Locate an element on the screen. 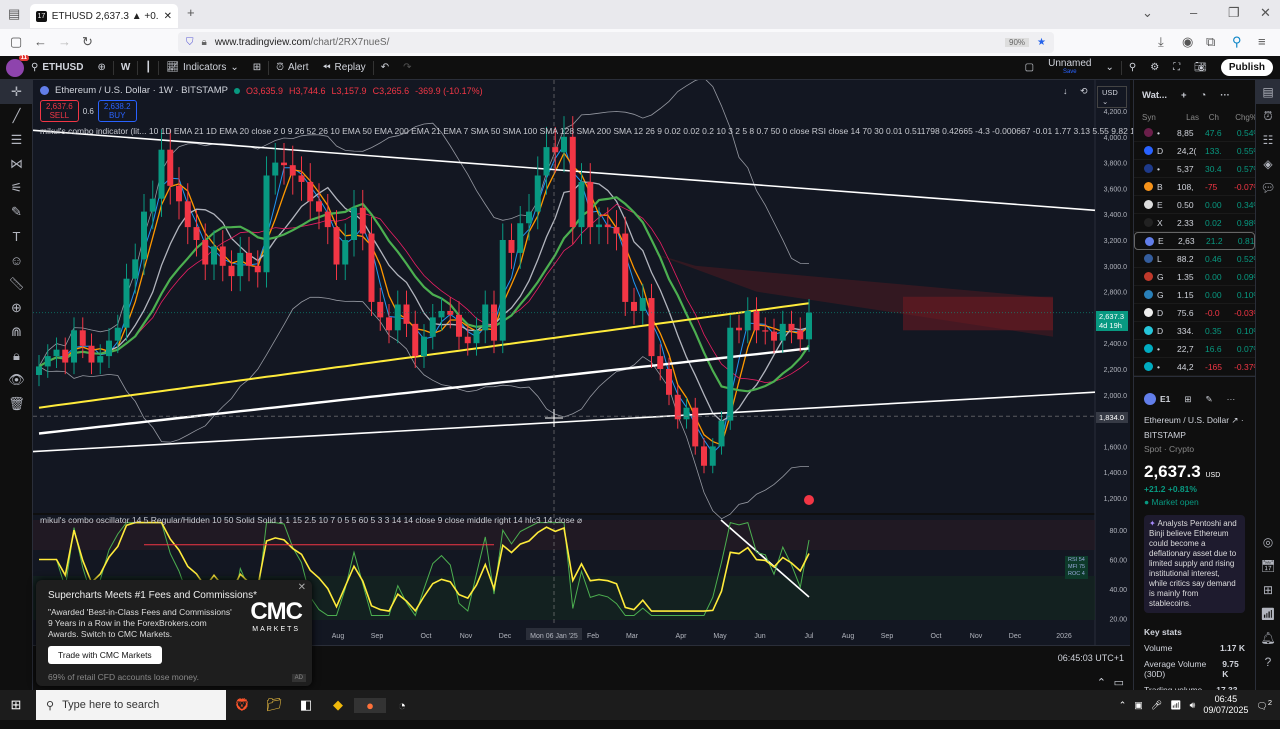 The image size is (1280, 729). watchlist-row: G1.150.000.10% is located at coordinates (1194, 295).